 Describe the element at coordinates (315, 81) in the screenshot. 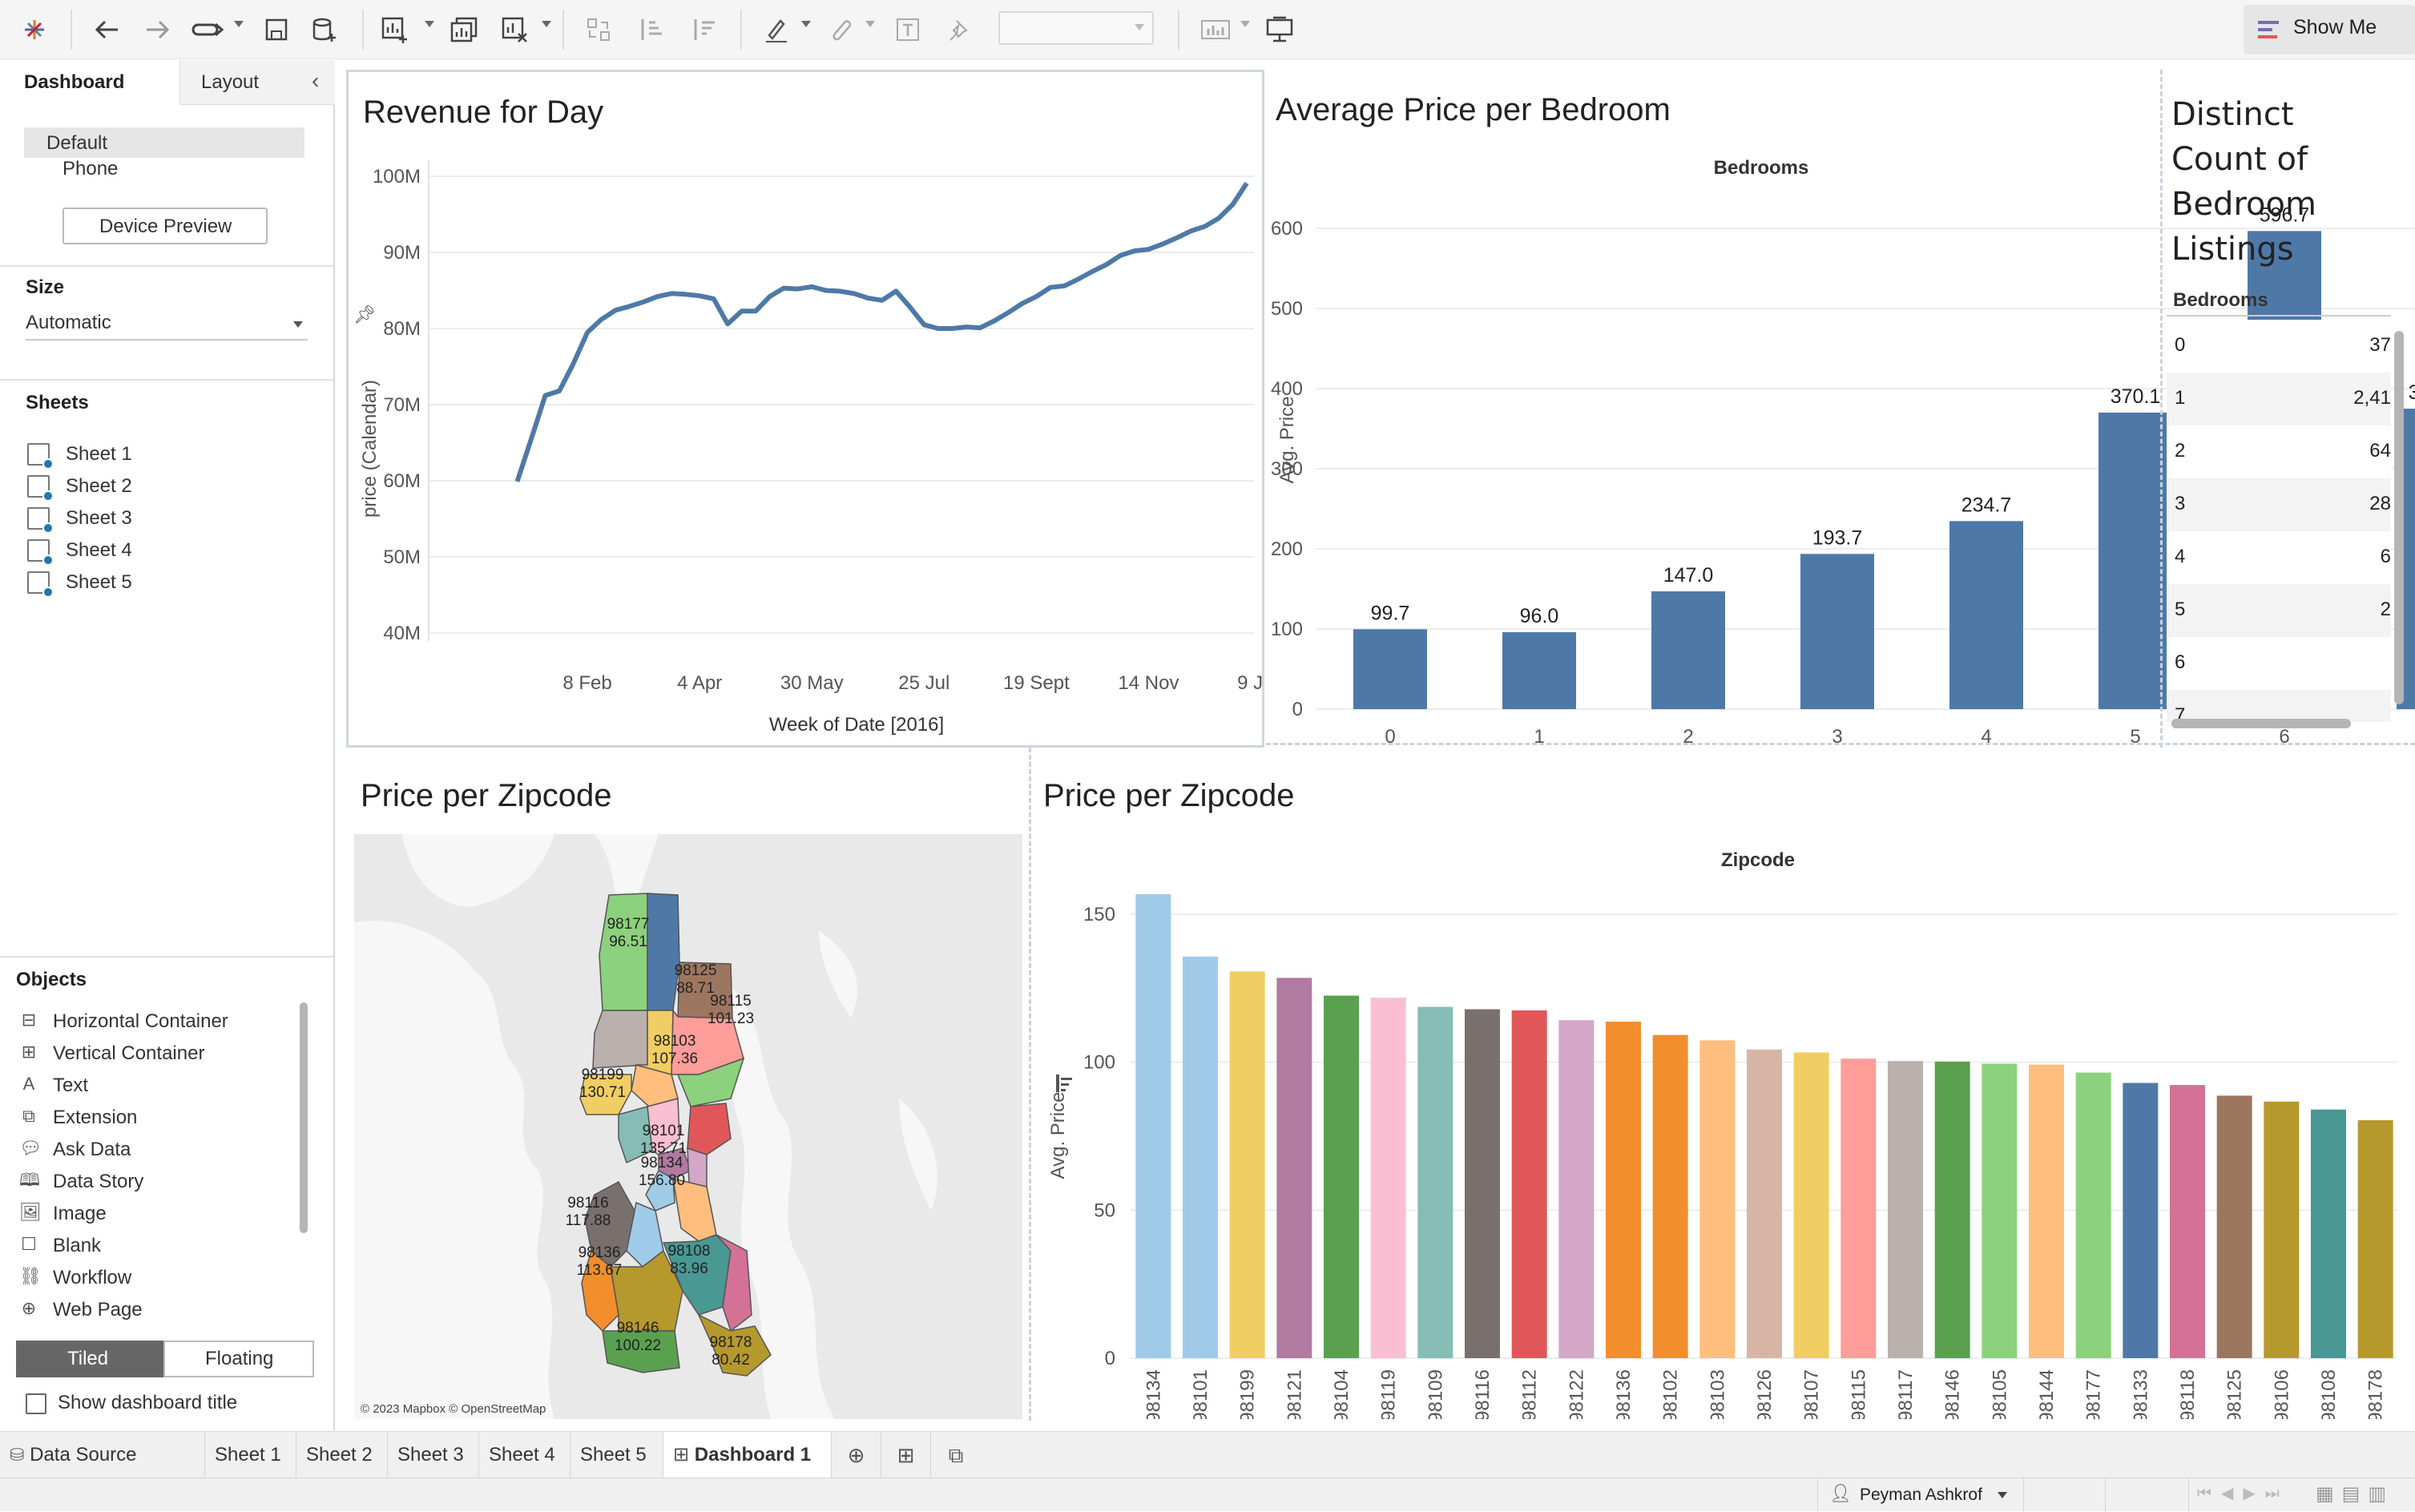

I see `collapse-panel-icon: ‹` at that location.